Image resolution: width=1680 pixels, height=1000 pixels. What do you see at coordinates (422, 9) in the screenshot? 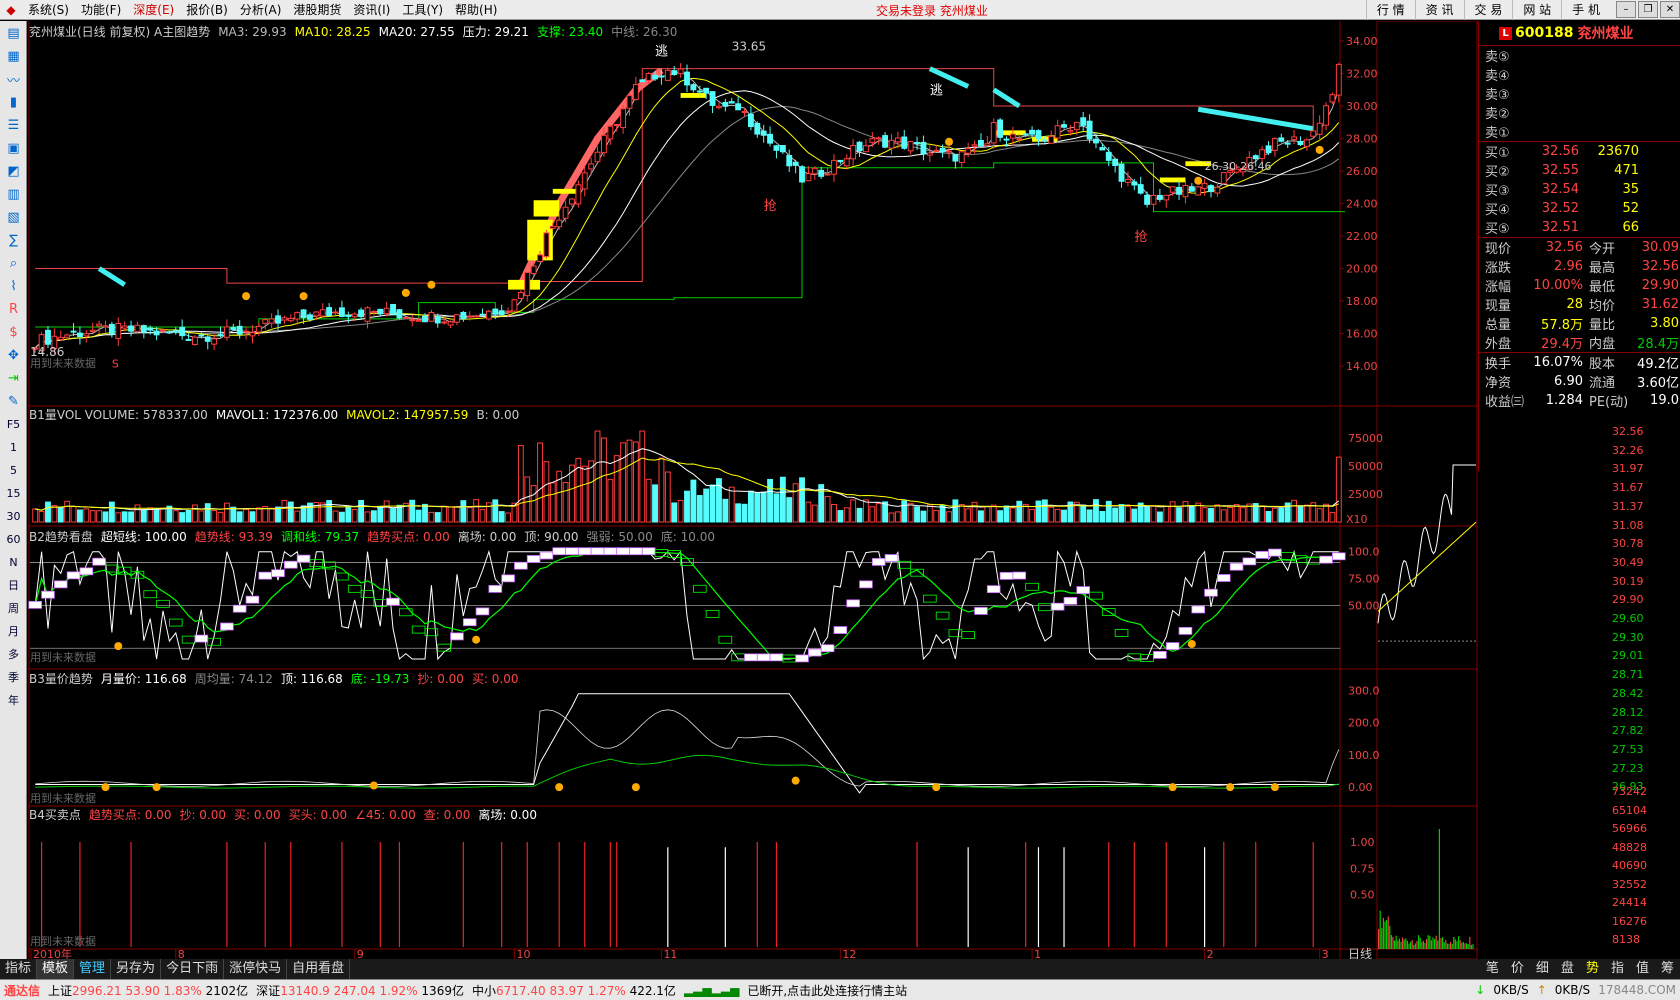
I see `menu-tools: 工具(Y)` at bounding box center [422, 9].